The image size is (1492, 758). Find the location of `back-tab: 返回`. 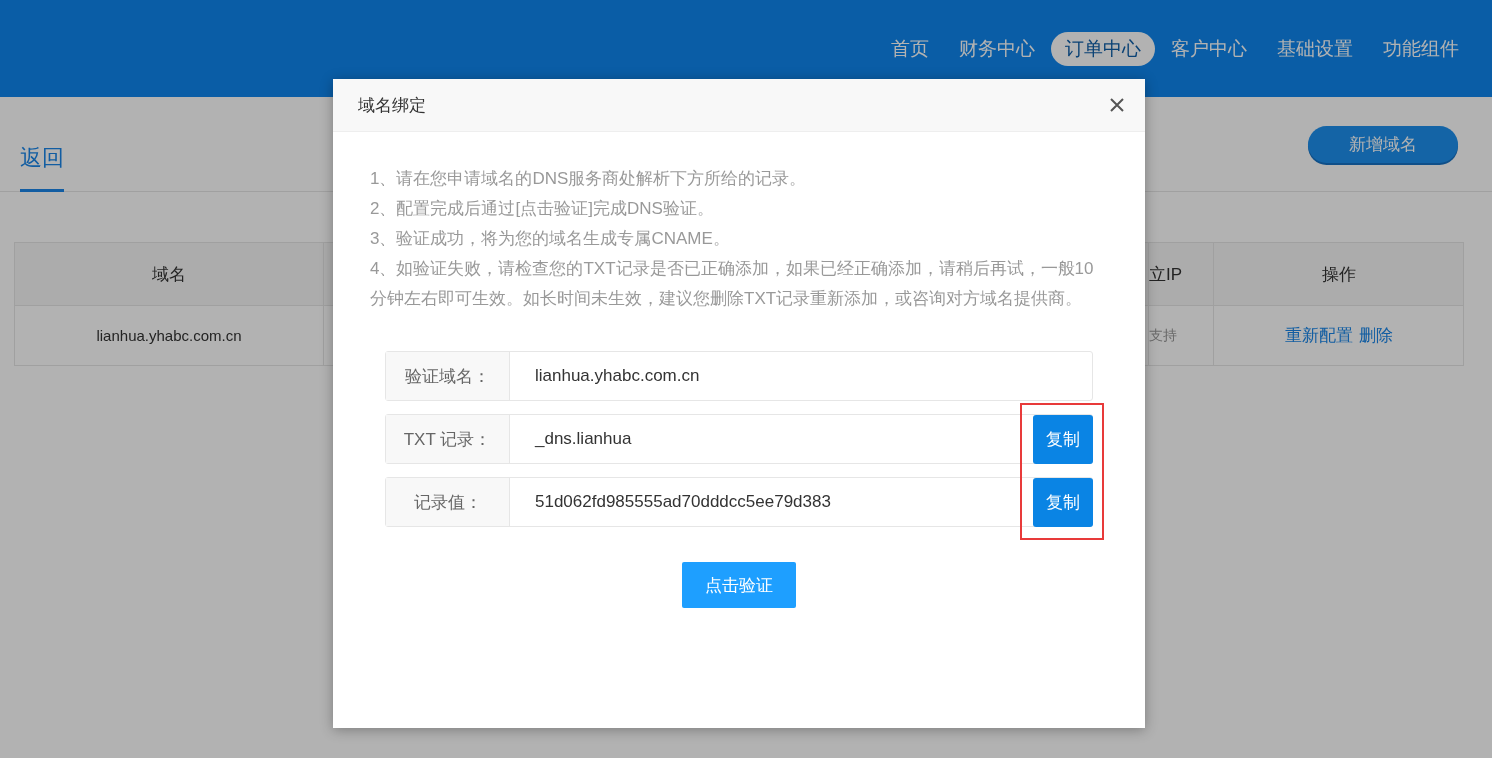

back-tab: 返回 is located at coordinates (42, 167).